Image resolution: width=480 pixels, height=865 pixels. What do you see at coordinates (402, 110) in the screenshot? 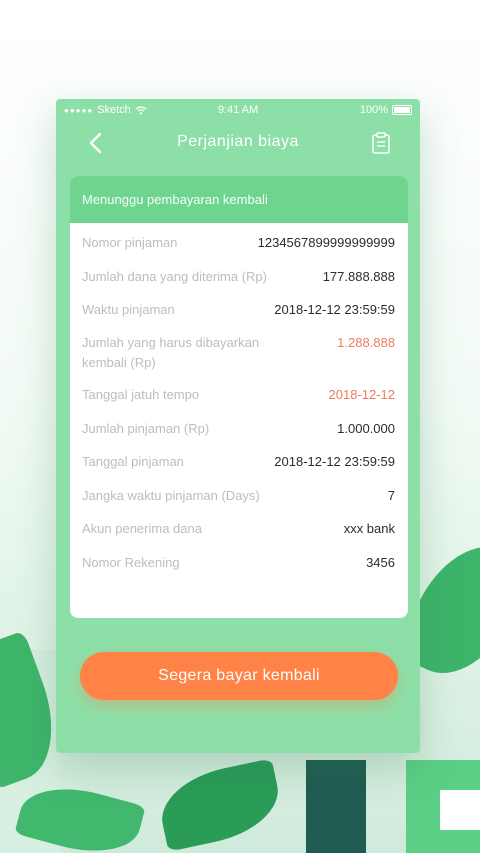
I see `battery-icon` at bounding box center [402, 110].